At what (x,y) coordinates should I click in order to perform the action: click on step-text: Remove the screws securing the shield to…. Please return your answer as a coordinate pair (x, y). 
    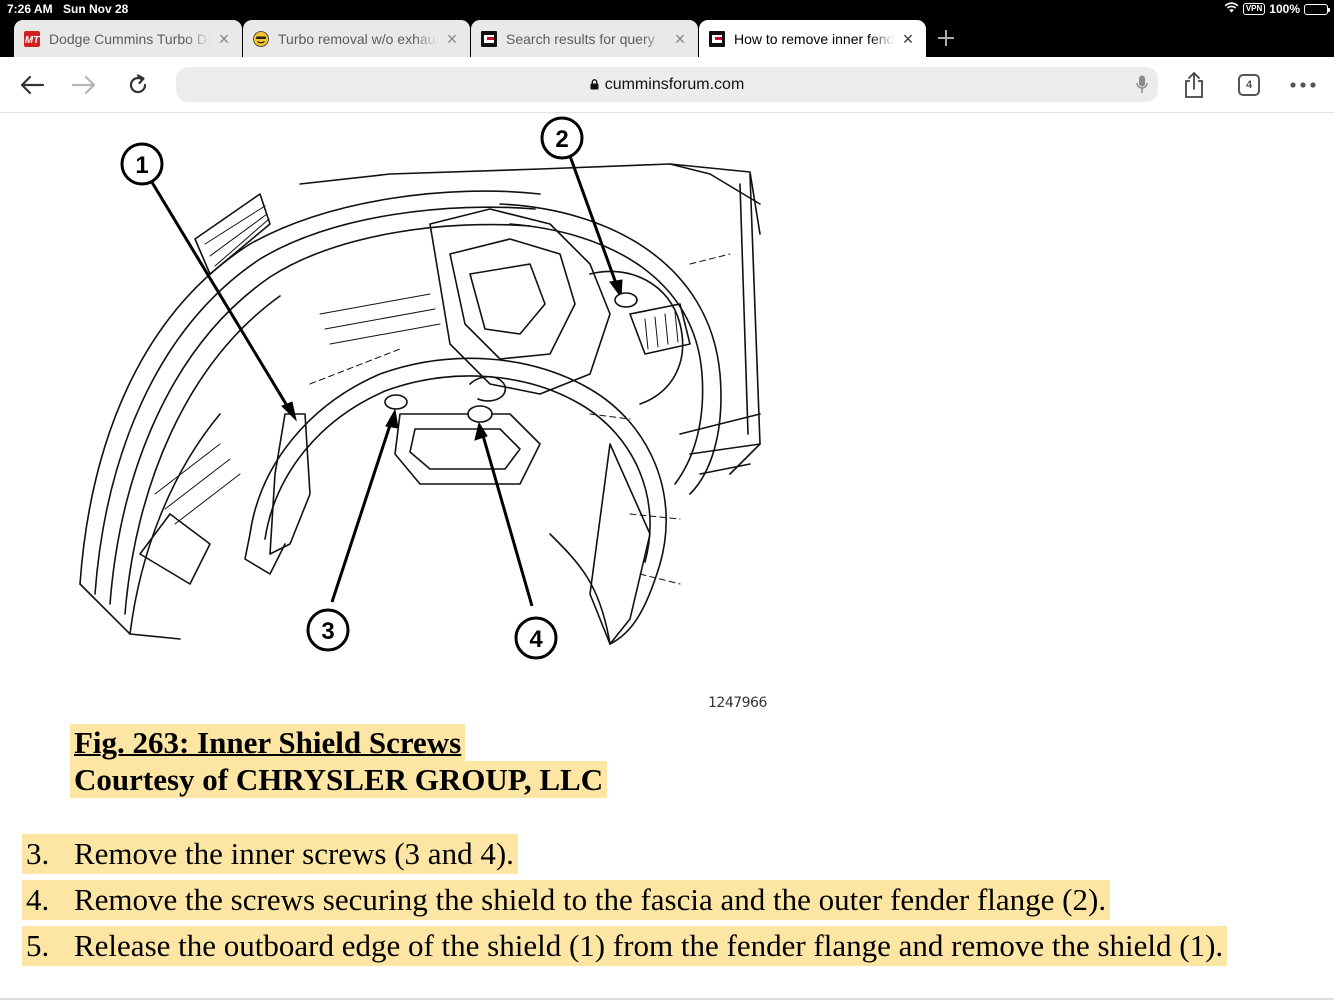
    Looking at the image, I should click on (590, 899).